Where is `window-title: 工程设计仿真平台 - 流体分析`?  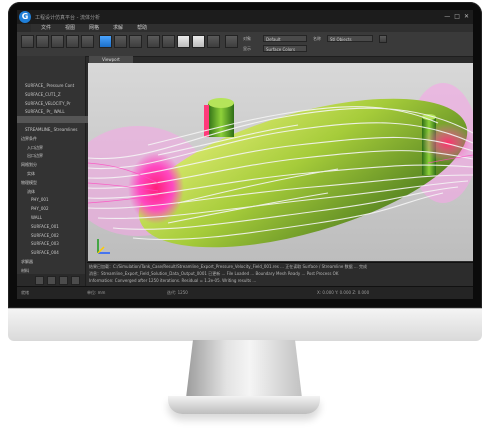 window-title: 工程设计仿真平台 - 流体分析 is located at coordinates (67, 17).